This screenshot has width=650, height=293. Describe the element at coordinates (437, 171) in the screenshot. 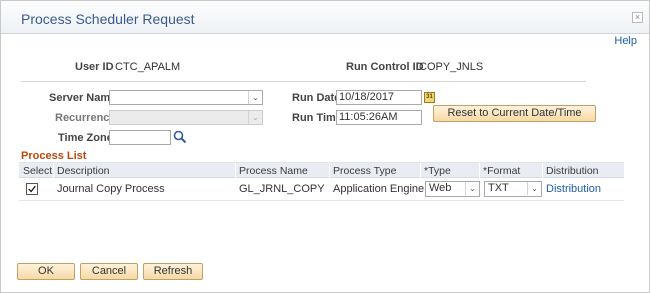

I see `column-header-type: *Type` at that location.